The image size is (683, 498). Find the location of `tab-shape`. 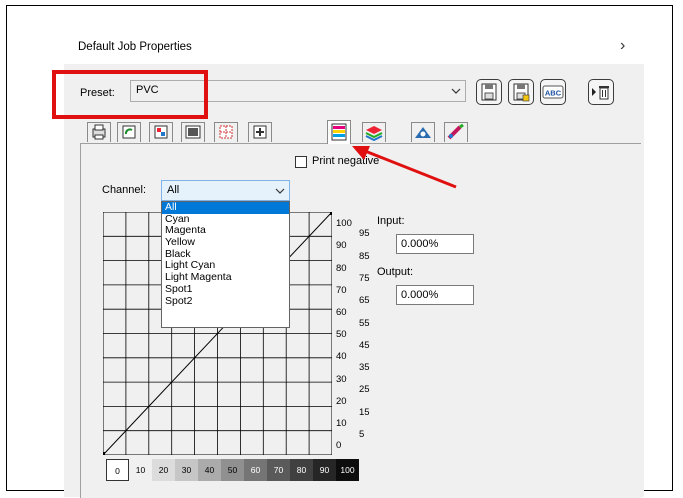

tab-shape is located at coordinates (423, 132).